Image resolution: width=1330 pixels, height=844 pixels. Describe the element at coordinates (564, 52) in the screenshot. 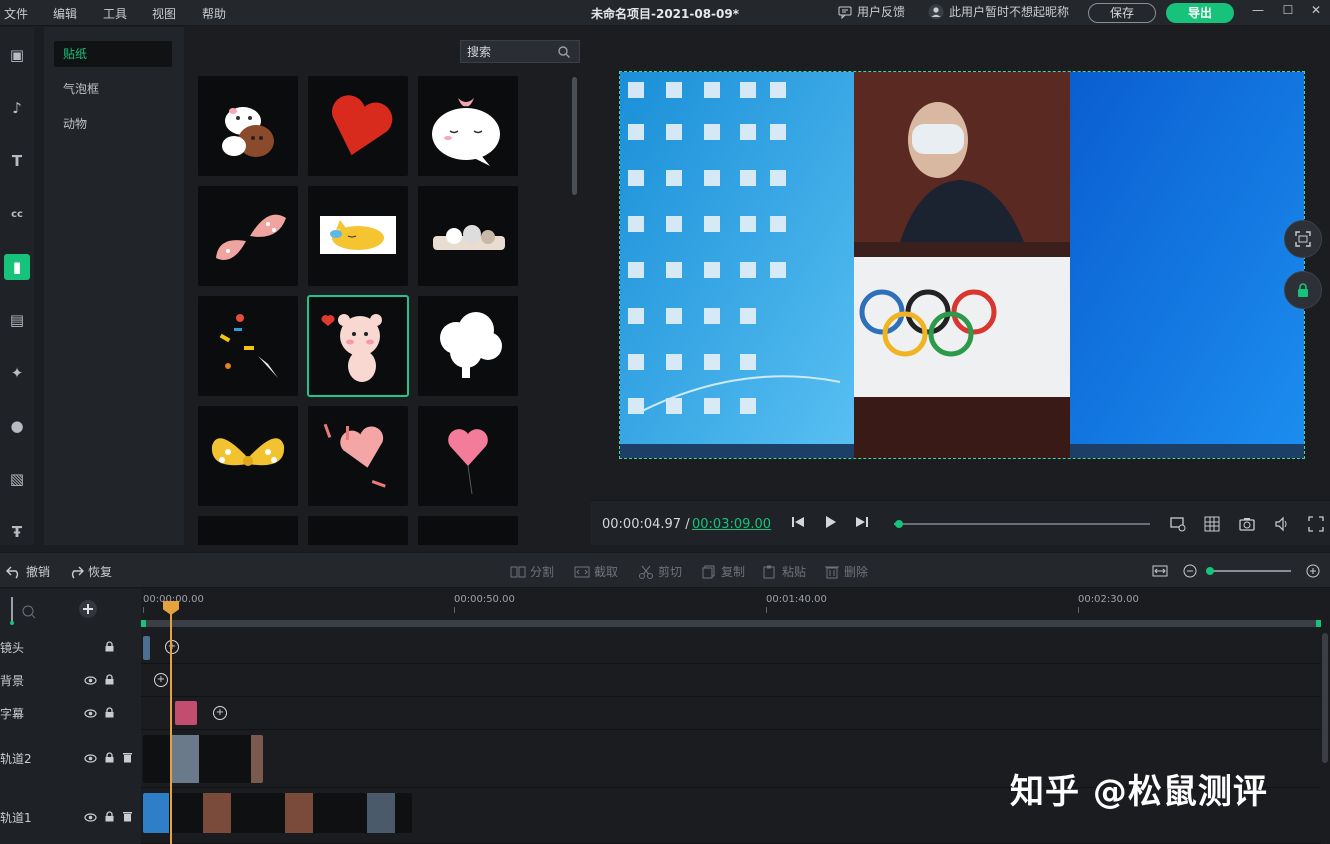

I see `search-icon` at that location.